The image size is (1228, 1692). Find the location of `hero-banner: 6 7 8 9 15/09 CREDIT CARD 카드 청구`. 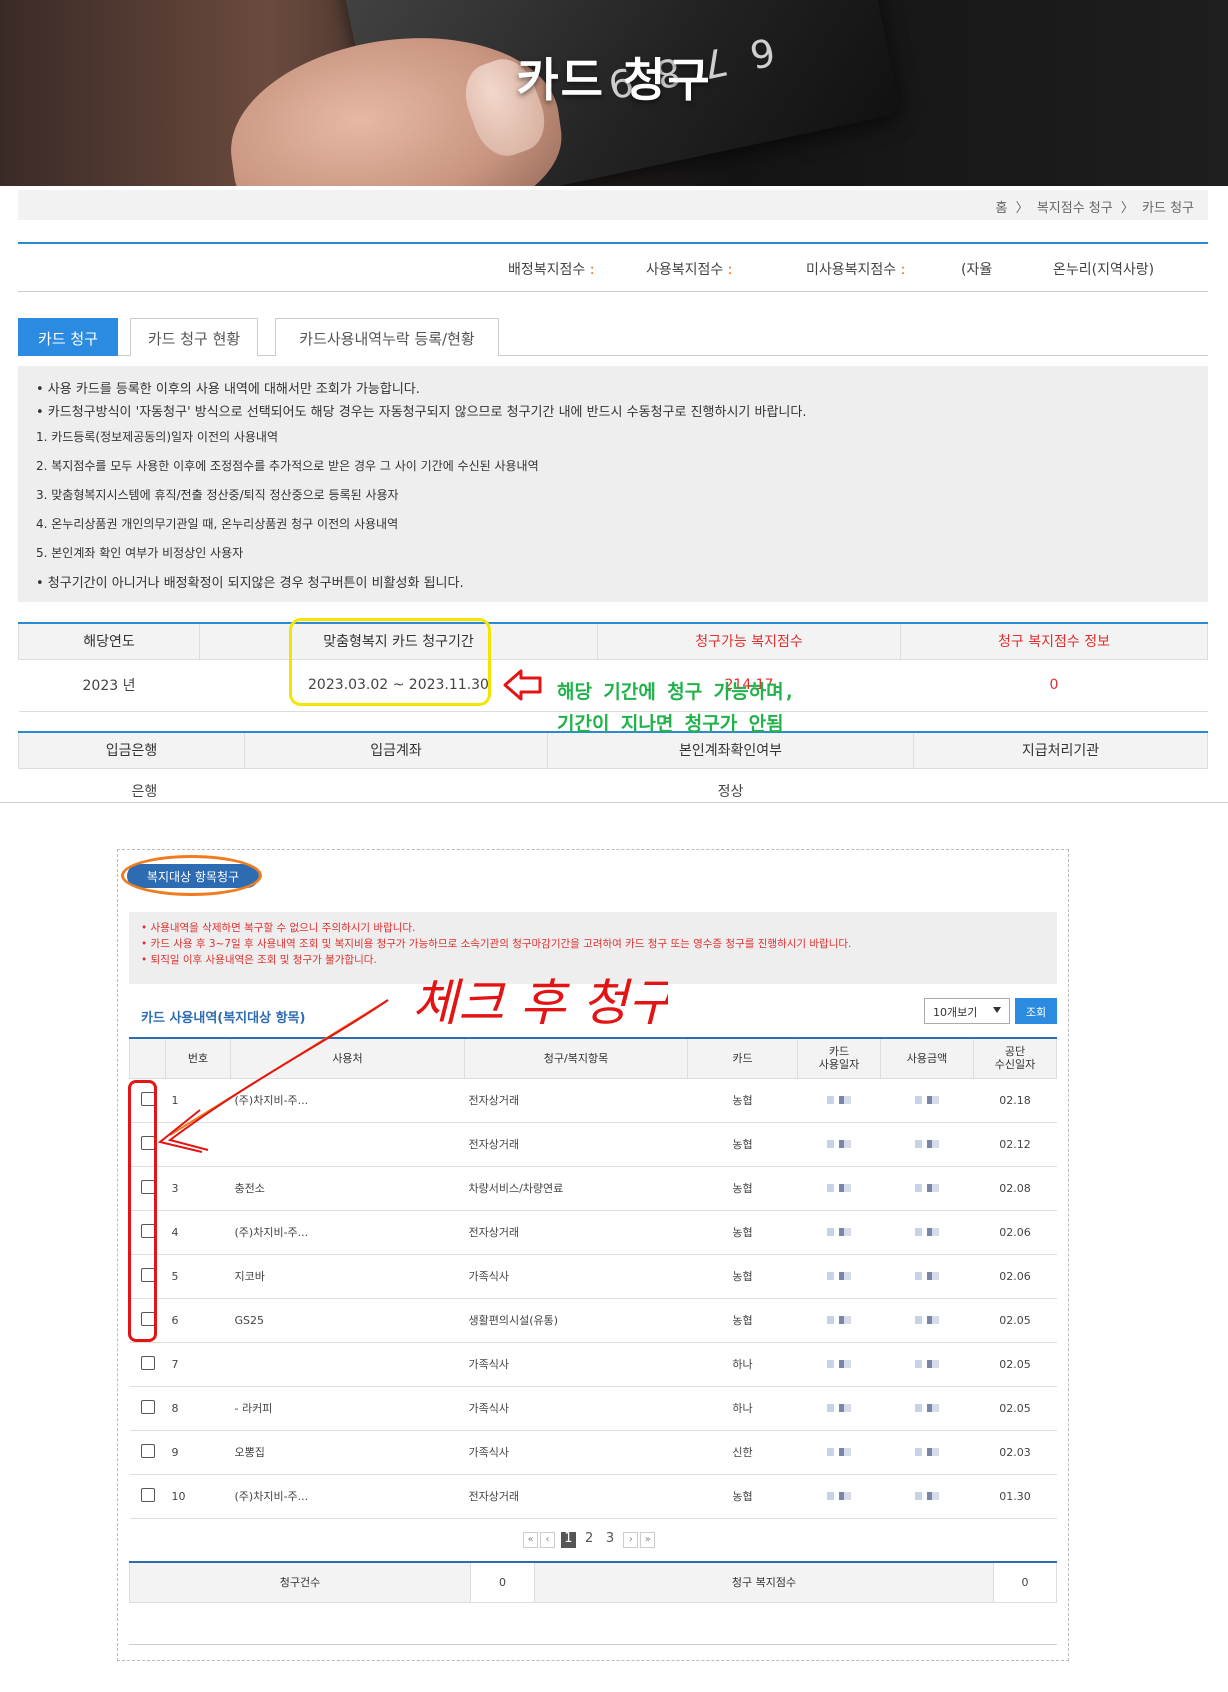

hero-banner: 6 7 8 9 15/09 CREDIT CARD 카드 청구 is located at coordinates (614, 93).